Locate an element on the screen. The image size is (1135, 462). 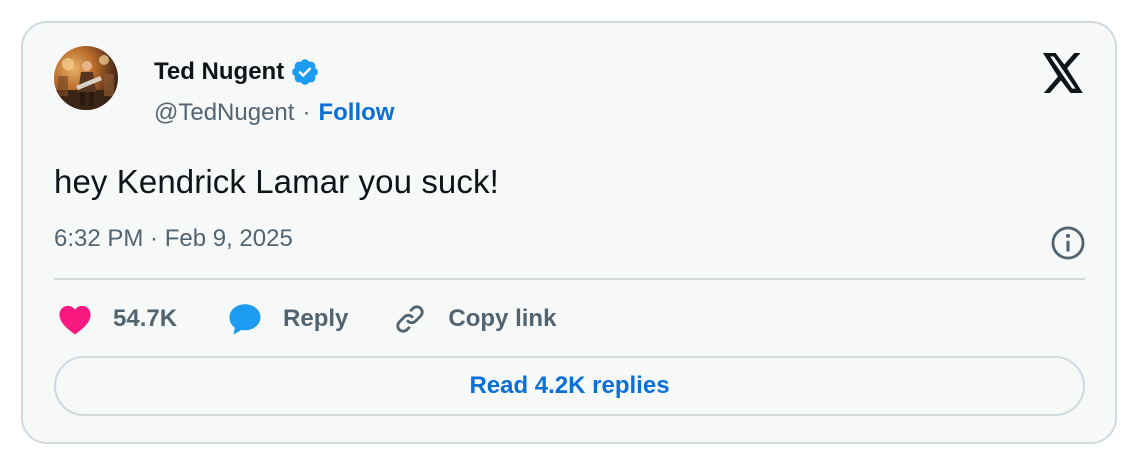
link-icon is located at coordinates (410, 319).